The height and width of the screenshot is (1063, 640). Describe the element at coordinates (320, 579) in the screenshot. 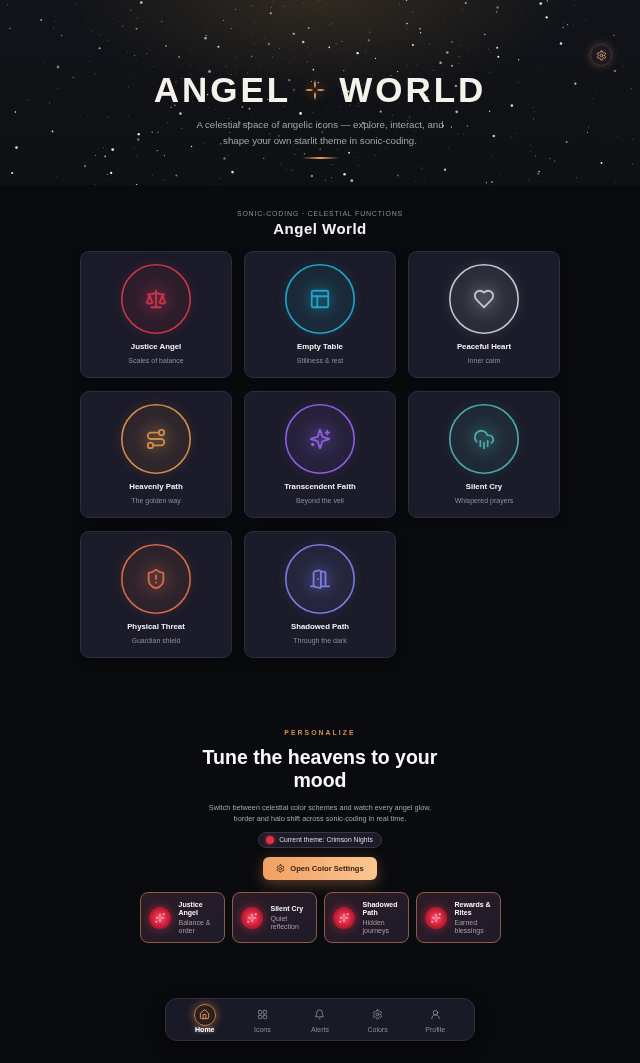

I see `door-icon` at that location.